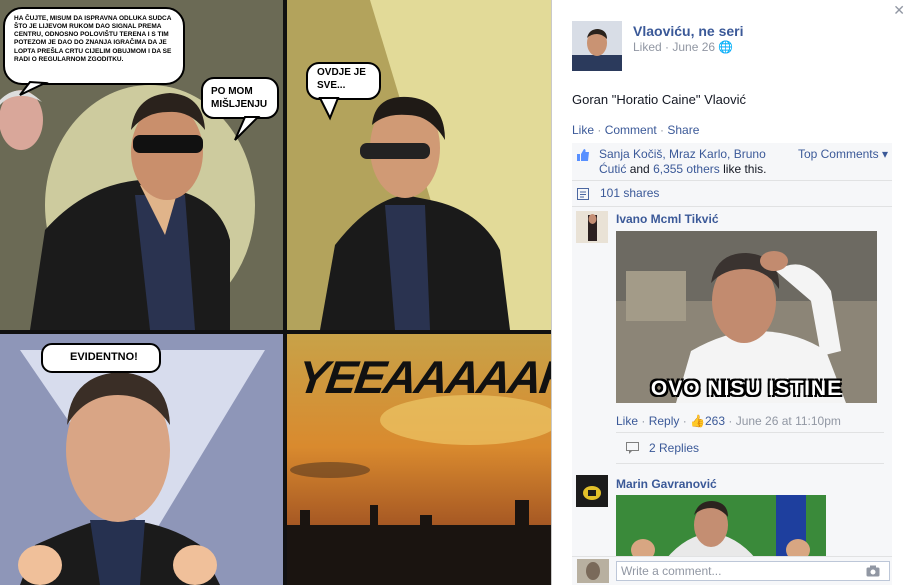 This screenshot has width=909, height=585. Describe the element at coordinates (639, 169) in the screenshot. I see `likes-and: and` at that location.